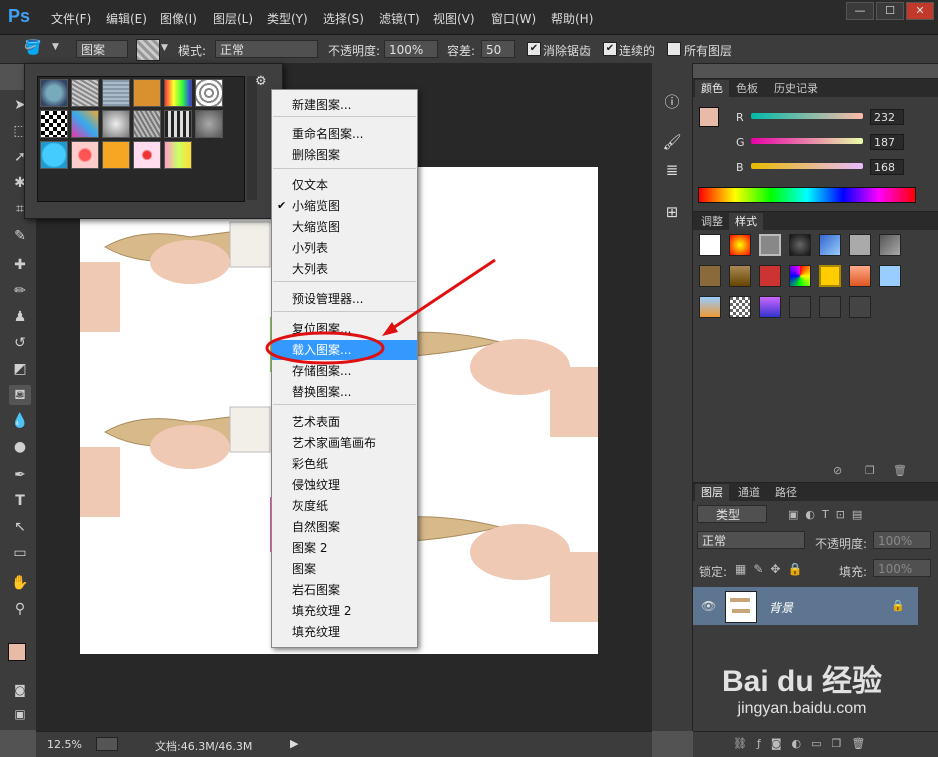 This screenshot has height=757, width=938. What do you see at coordinates (887, 142) in the screenshot?
I see `g-value: 187` at bounding box center [887, 142].